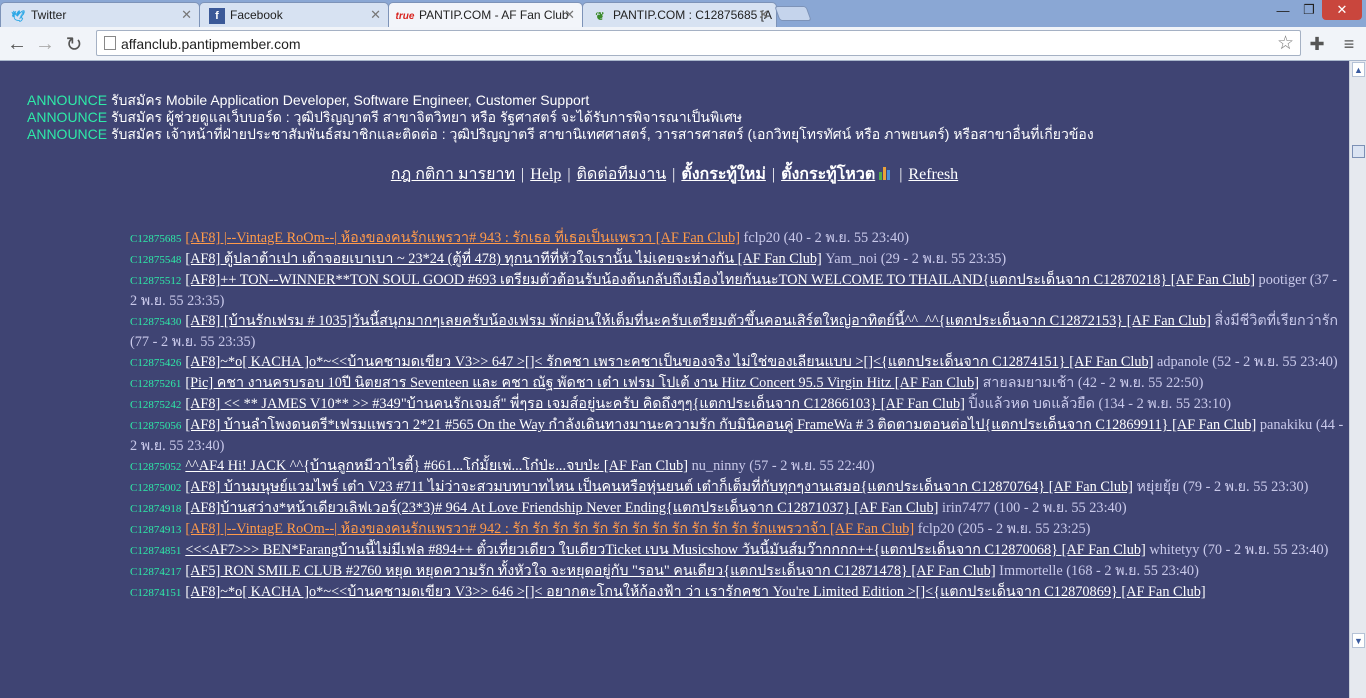 The image size is (1366, 698). What do you see at coordinates (156, 281) in the screenshot?
I see `topic-id: C12875512` at bounding box center [156, 281].